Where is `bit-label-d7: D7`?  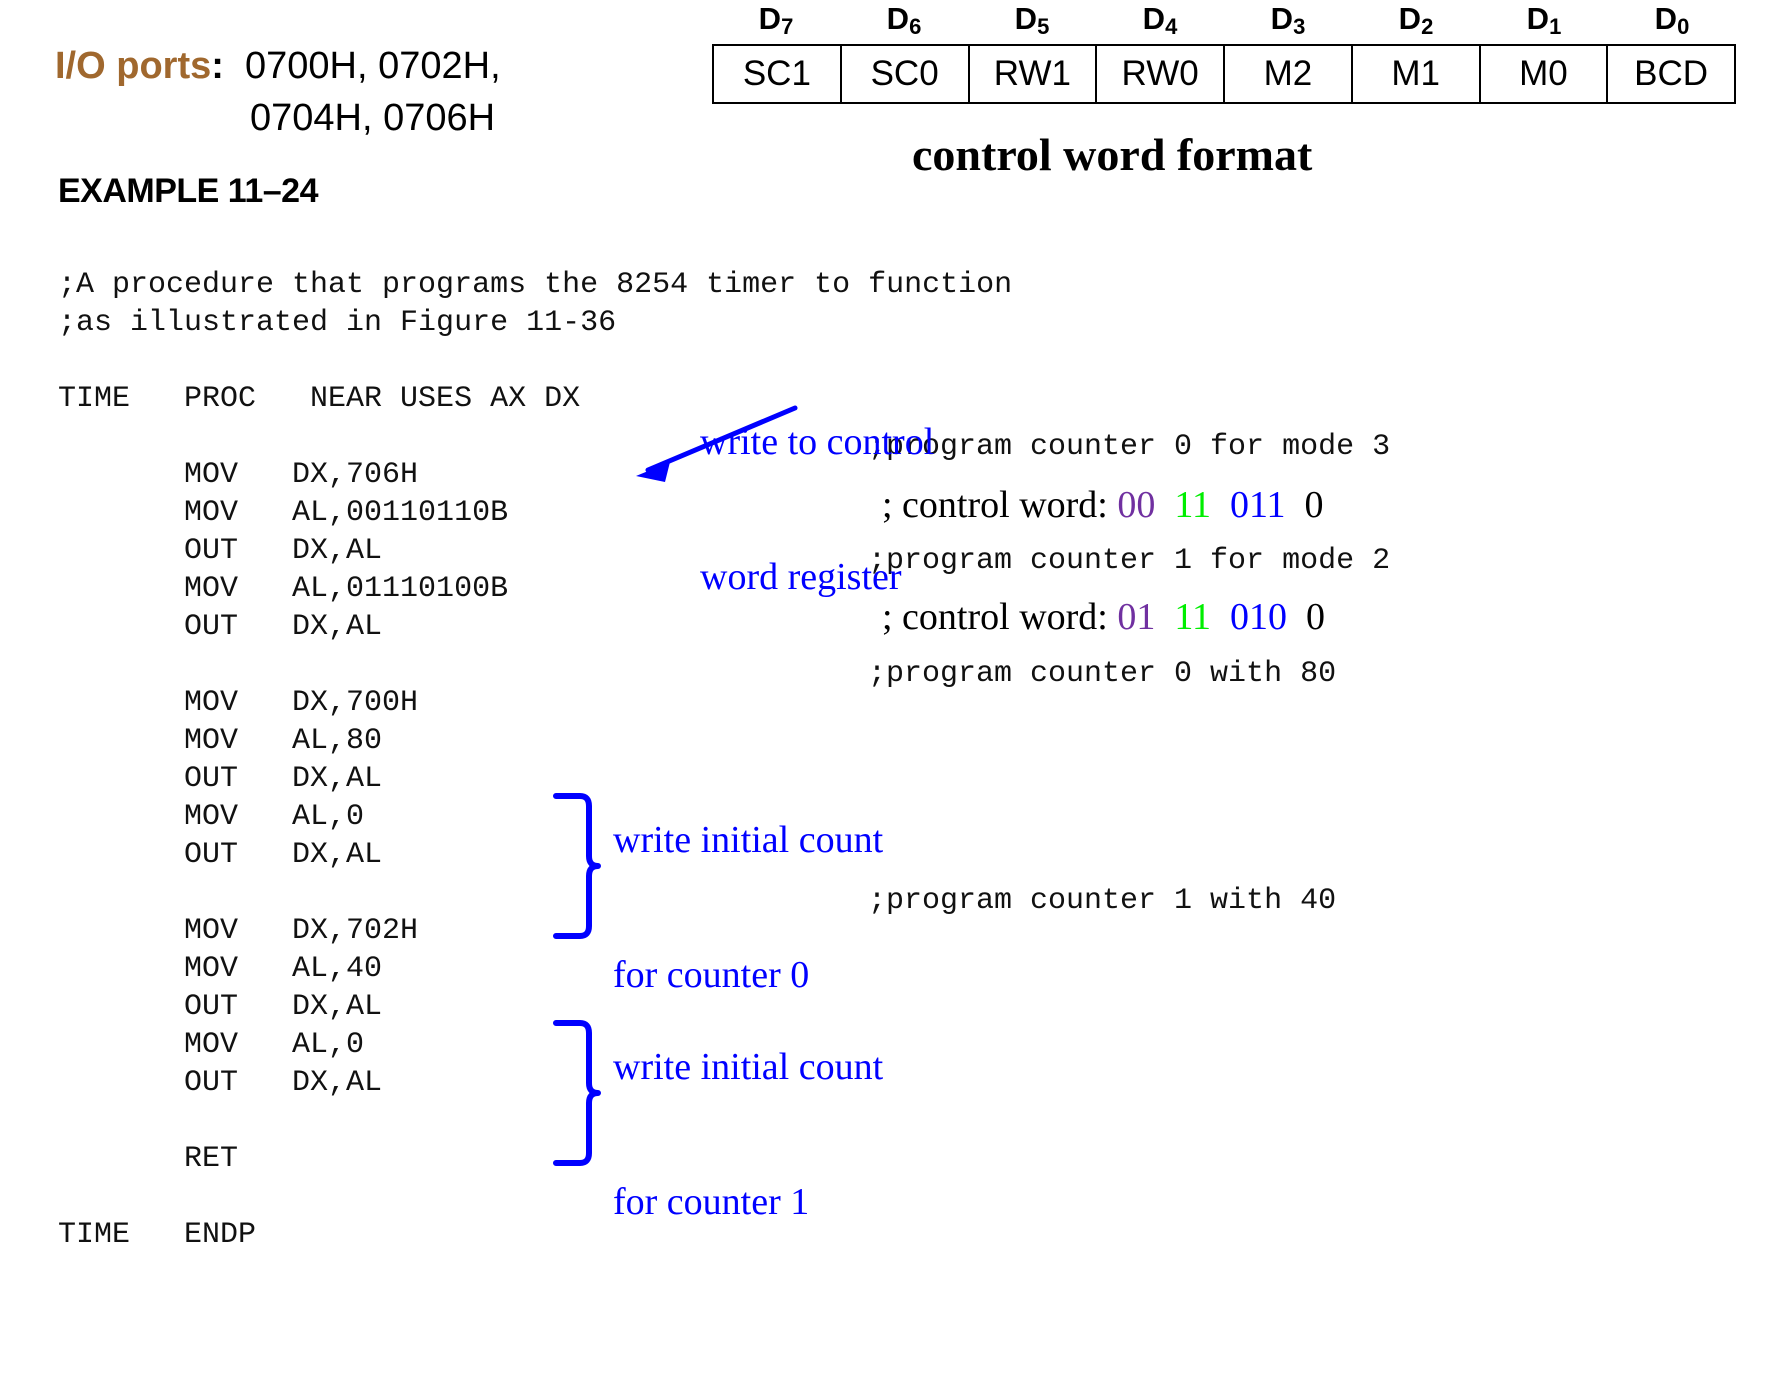
bit-label-d7: D7 is located at coordinates (776, 20).